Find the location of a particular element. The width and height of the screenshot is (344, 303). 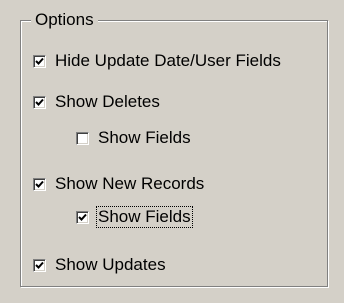

show-updates-checkbox: Show Updates is located at coordinates (100, 265).